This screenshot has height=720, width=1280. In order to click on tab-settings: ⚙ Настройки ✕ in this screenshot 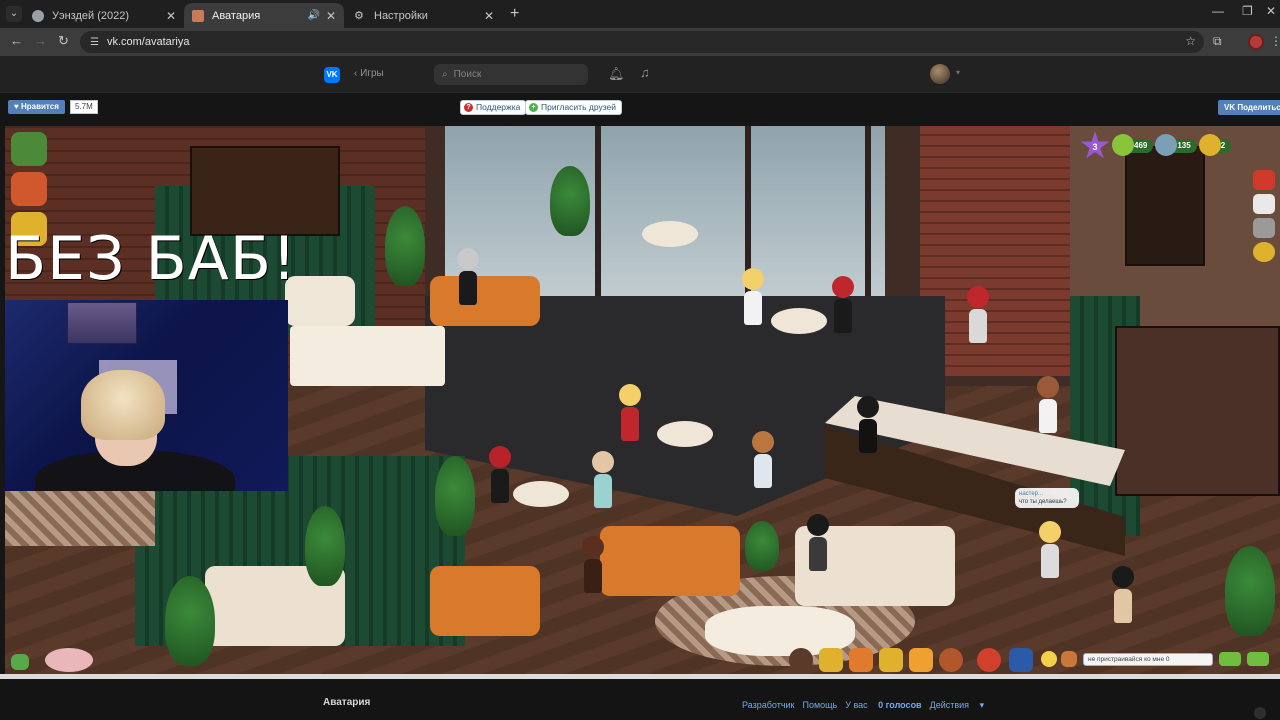, I will do `click(424, 15)`.